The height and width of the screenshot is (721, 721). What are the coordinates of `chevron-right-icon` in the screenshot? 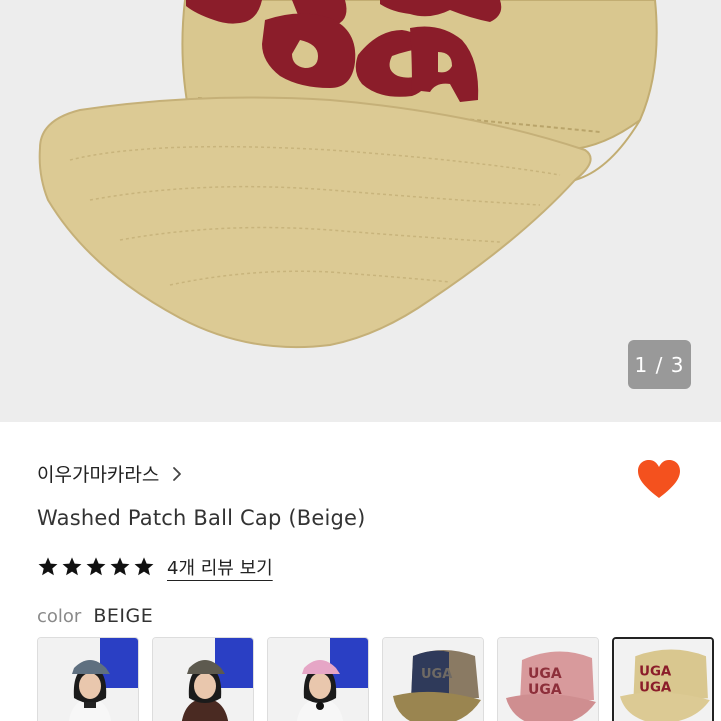 It's located at (177, 473).